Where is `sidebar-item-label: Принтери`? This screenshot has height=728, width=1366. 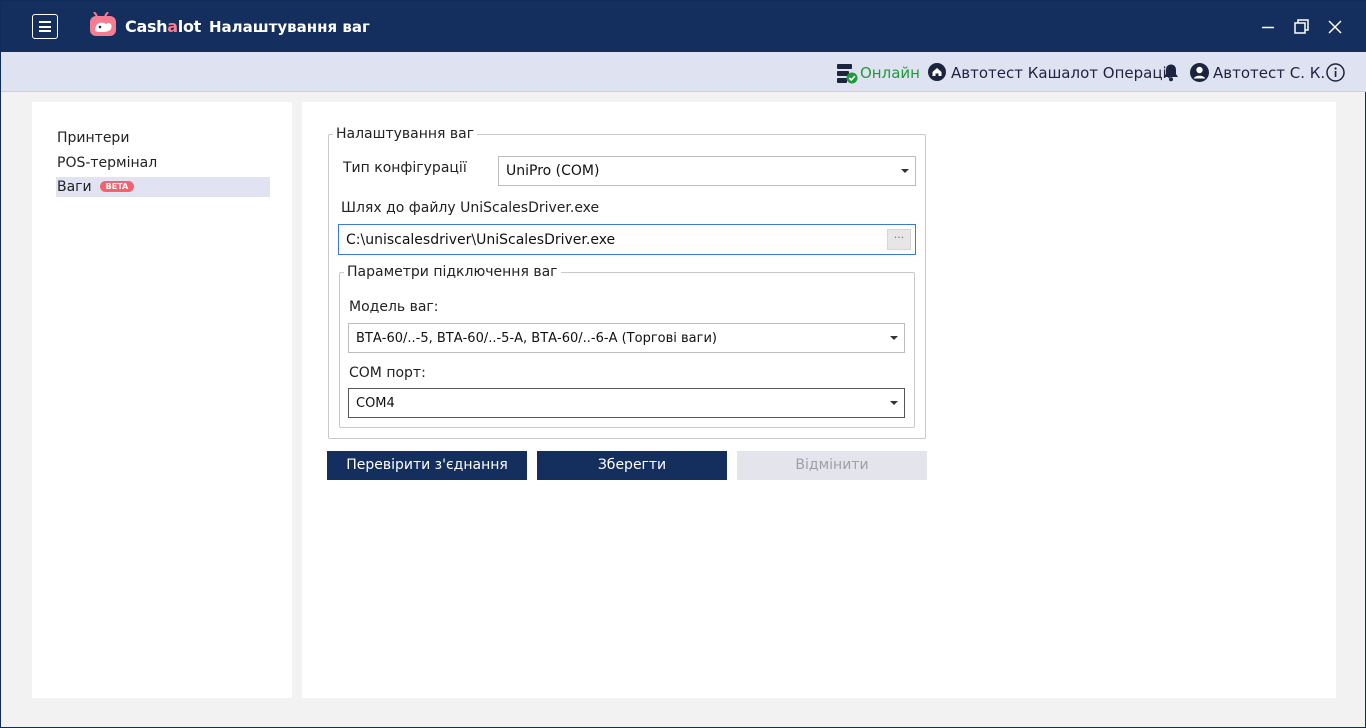 sidebar-item-label: Принтери is located at coordinates (93, 138).